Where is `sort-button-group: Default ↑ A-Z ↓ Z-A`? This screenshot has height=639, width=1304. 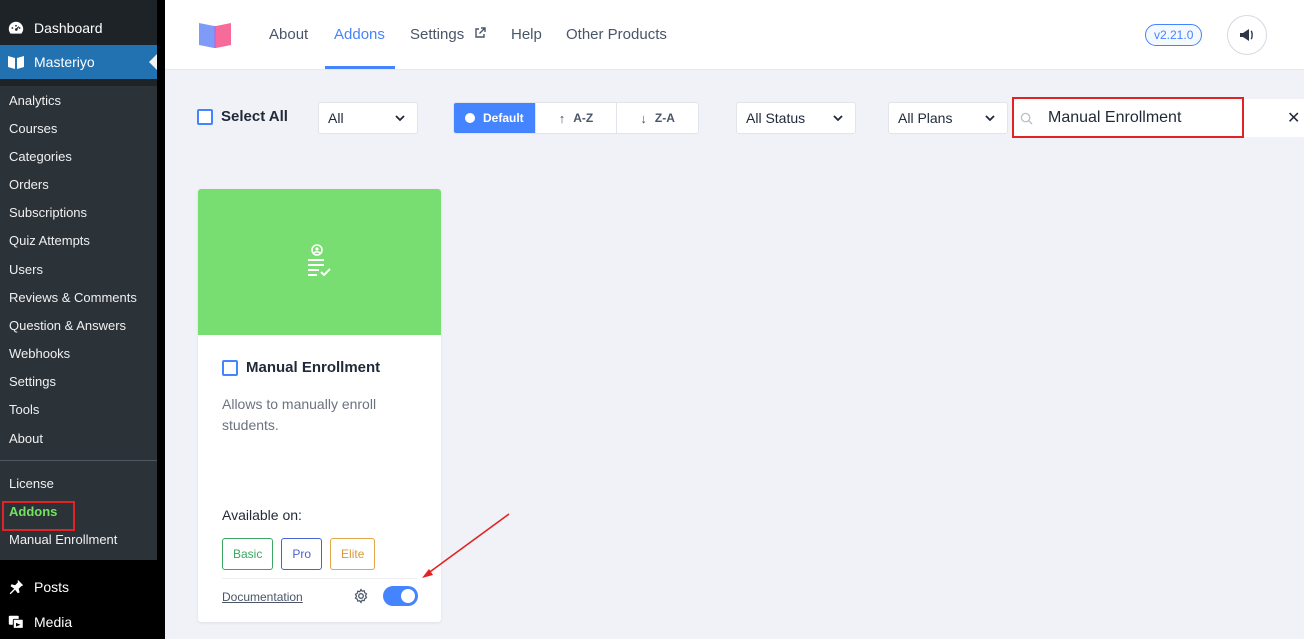 sort-button-group: Default ↑ A-Z ↓ Z-A is located at coordinates (576, 118).